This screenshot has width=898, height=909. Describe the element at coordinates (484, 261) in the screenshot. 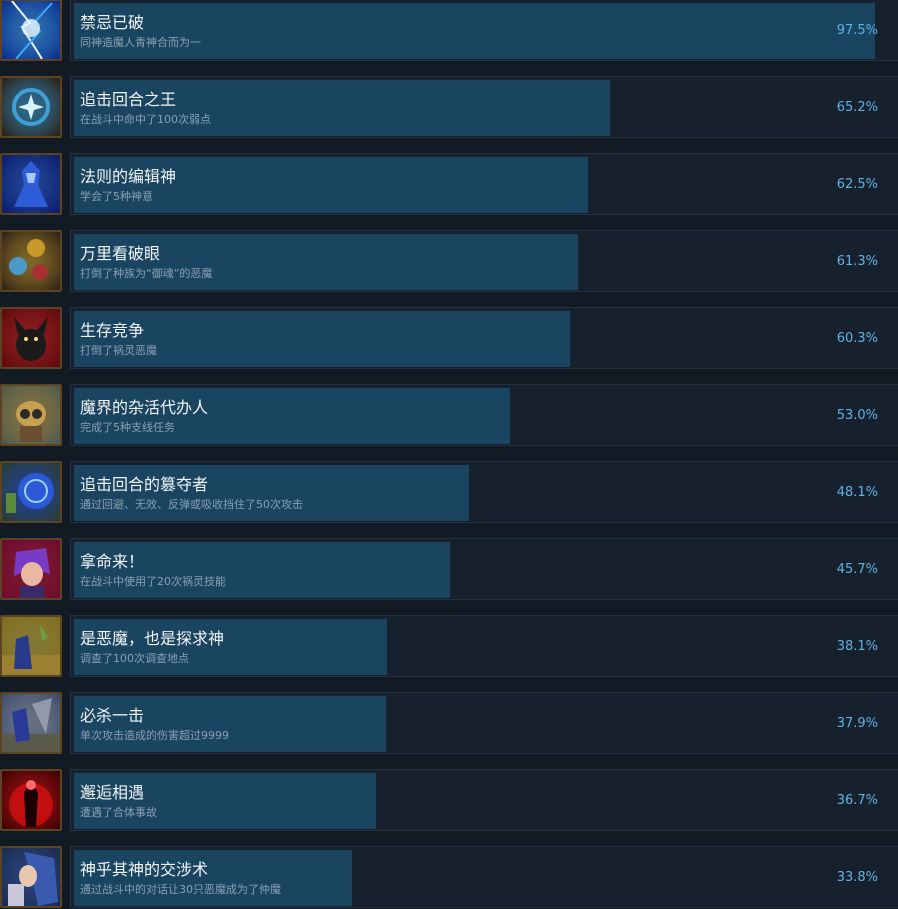

I see `progress-track: 万里看破眼打倒了种族为“御魂”的恶魔 61.3%` at that location.